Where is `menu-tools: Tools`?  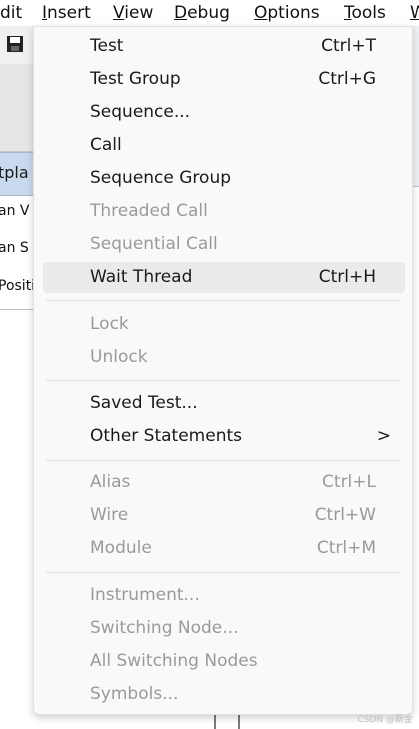
menu-tools: Tools is located at coordinates (365, 13).